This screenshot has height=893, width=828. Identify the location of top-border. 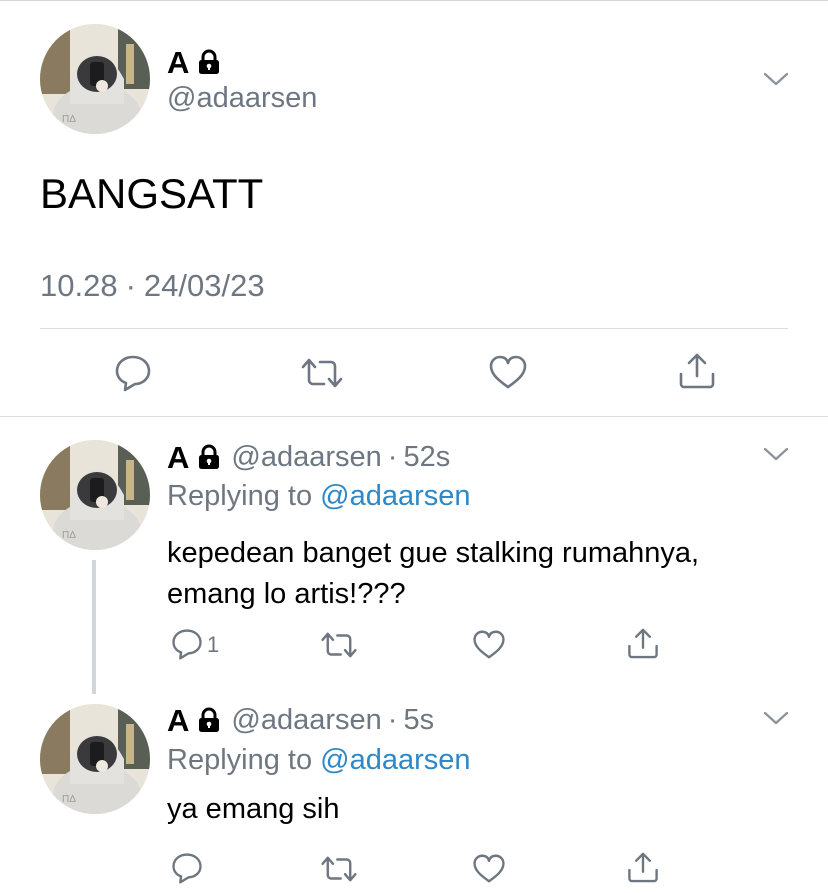
(414, 0).